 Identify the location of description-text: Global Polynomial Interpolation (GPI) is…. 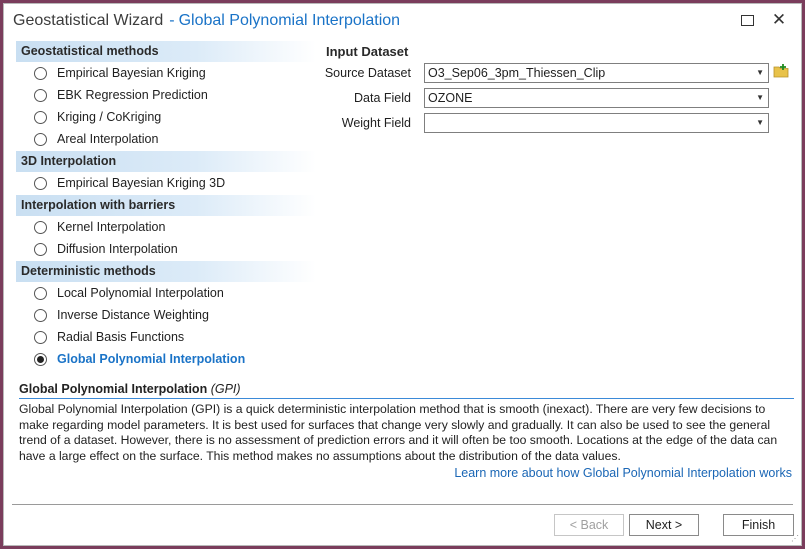
(398, 432).